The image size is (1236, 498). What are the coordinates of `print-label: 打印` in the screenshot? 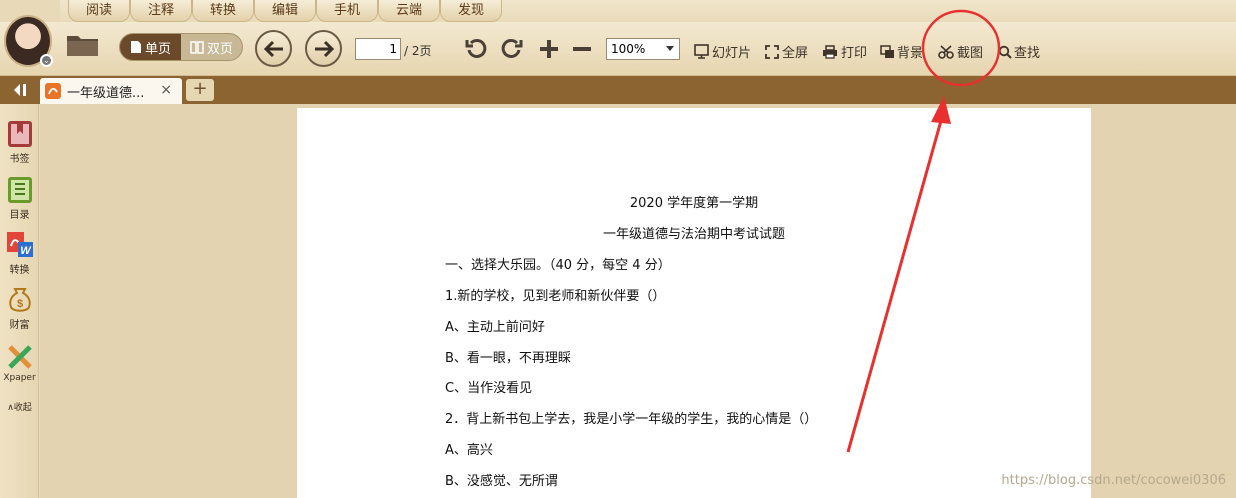 It's located at (854, 53).